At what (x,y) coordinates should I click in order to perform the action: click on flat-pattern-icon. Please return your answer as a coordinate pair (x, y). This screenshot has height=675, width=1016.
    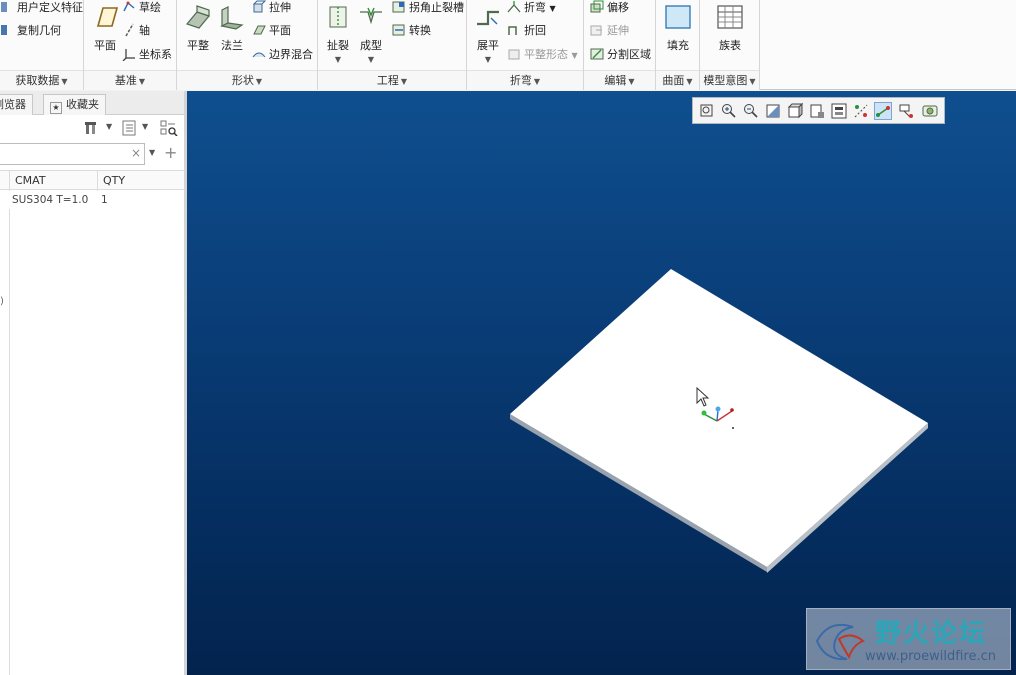
    Looking at the image, I should click on (514, 54).